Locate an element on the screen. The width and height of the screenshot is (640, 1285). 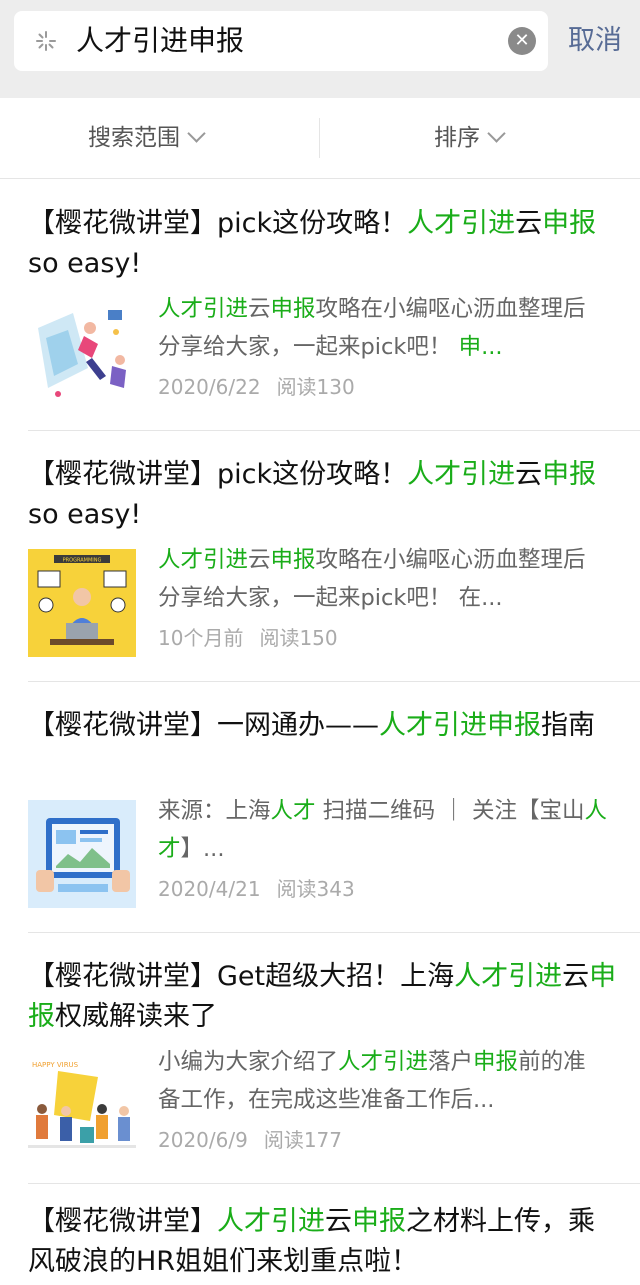
sort-filter: 排序 is located at coordinates (470, 138).